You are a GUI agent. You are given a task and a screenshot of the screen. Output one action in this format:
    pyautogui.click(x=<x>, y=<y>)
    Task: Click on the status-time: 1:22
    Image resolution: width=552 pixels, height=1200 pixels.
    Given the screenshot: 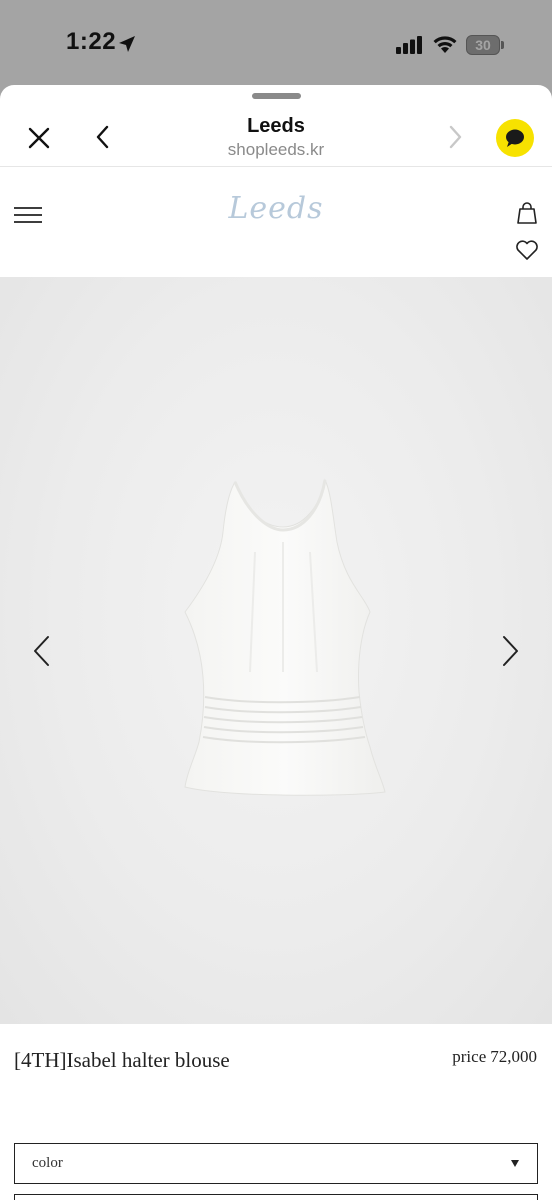 What is the action you would take?
    pyautogui.click(x=91, y=41)
    